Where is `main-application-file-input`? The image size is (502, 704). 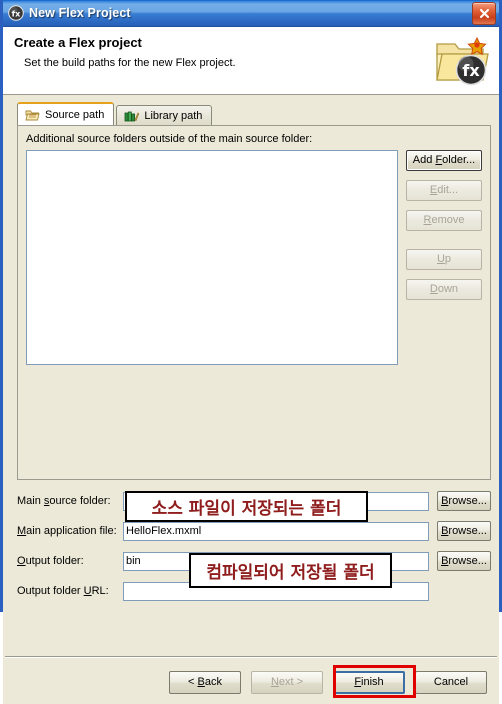
main-application-file-input is located at coordinates (276, 531).